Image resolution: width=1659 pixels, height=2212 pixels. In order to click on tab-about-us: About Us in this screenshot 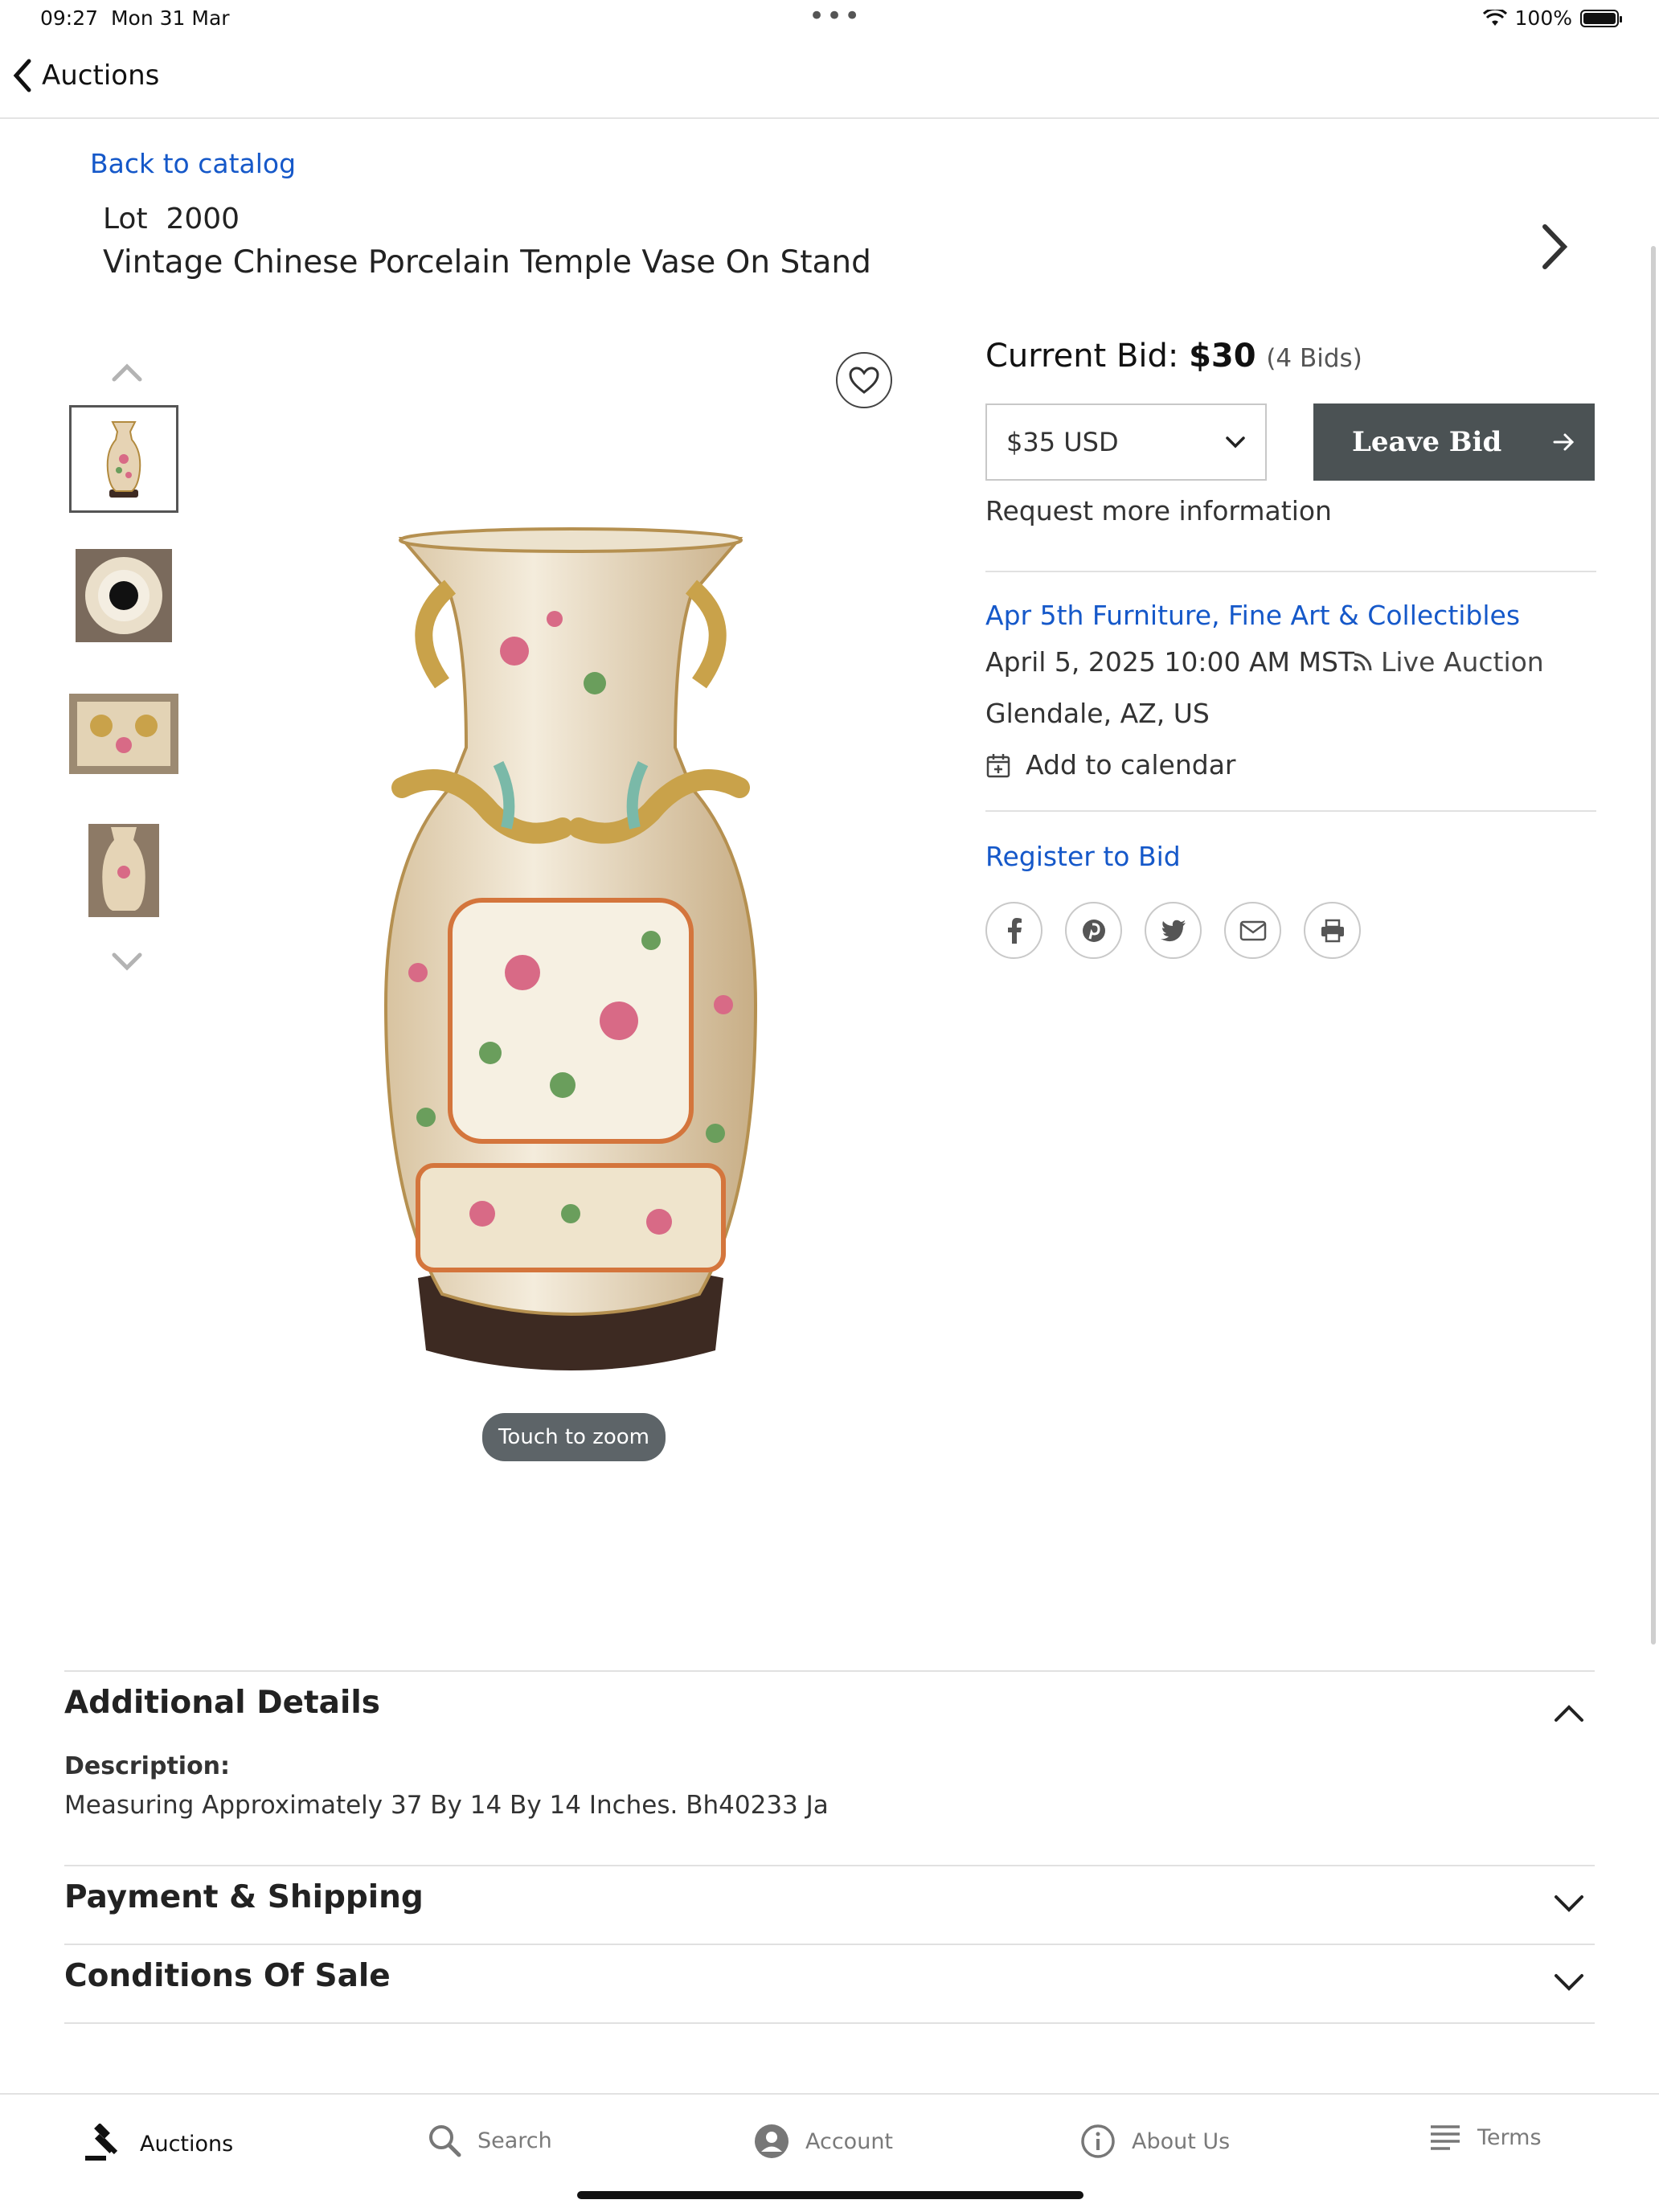, I will do `click(1155, 2141)`.